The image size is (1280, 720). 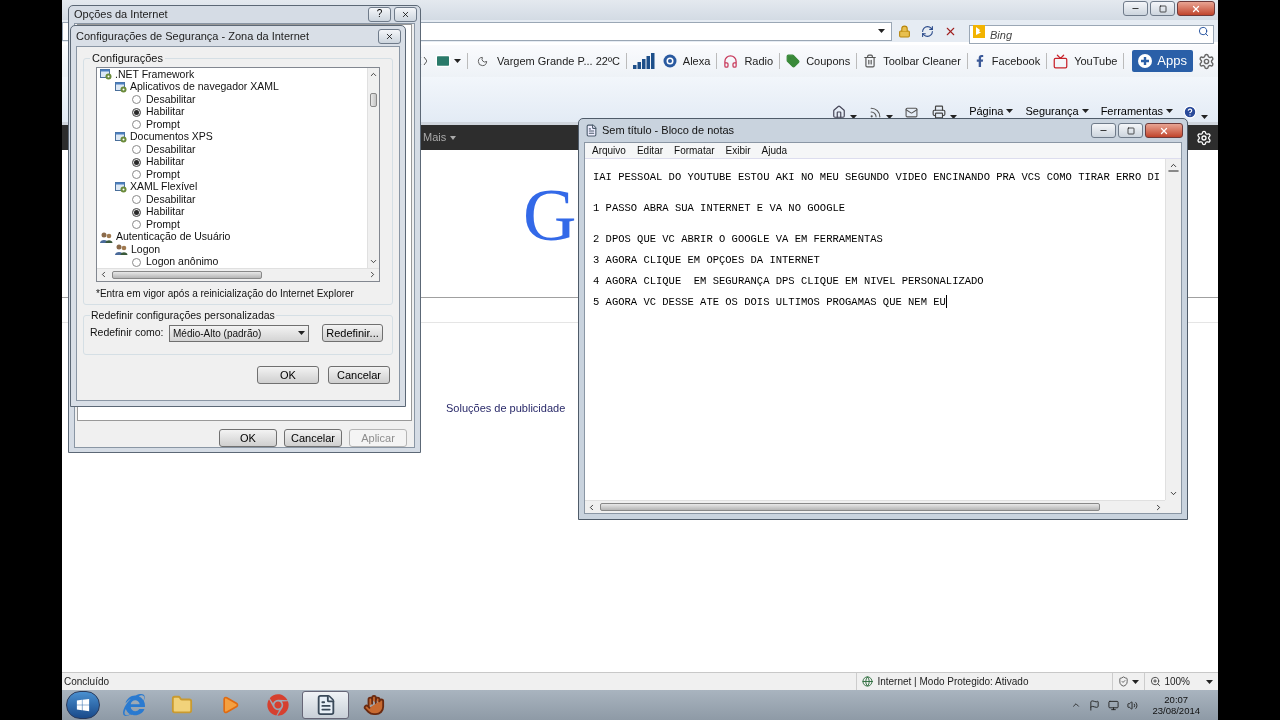 What do you see at coordinates (609, 150) in the screenshot?
I see `menu-item: Arquivo` at bounding box center [609, 150].